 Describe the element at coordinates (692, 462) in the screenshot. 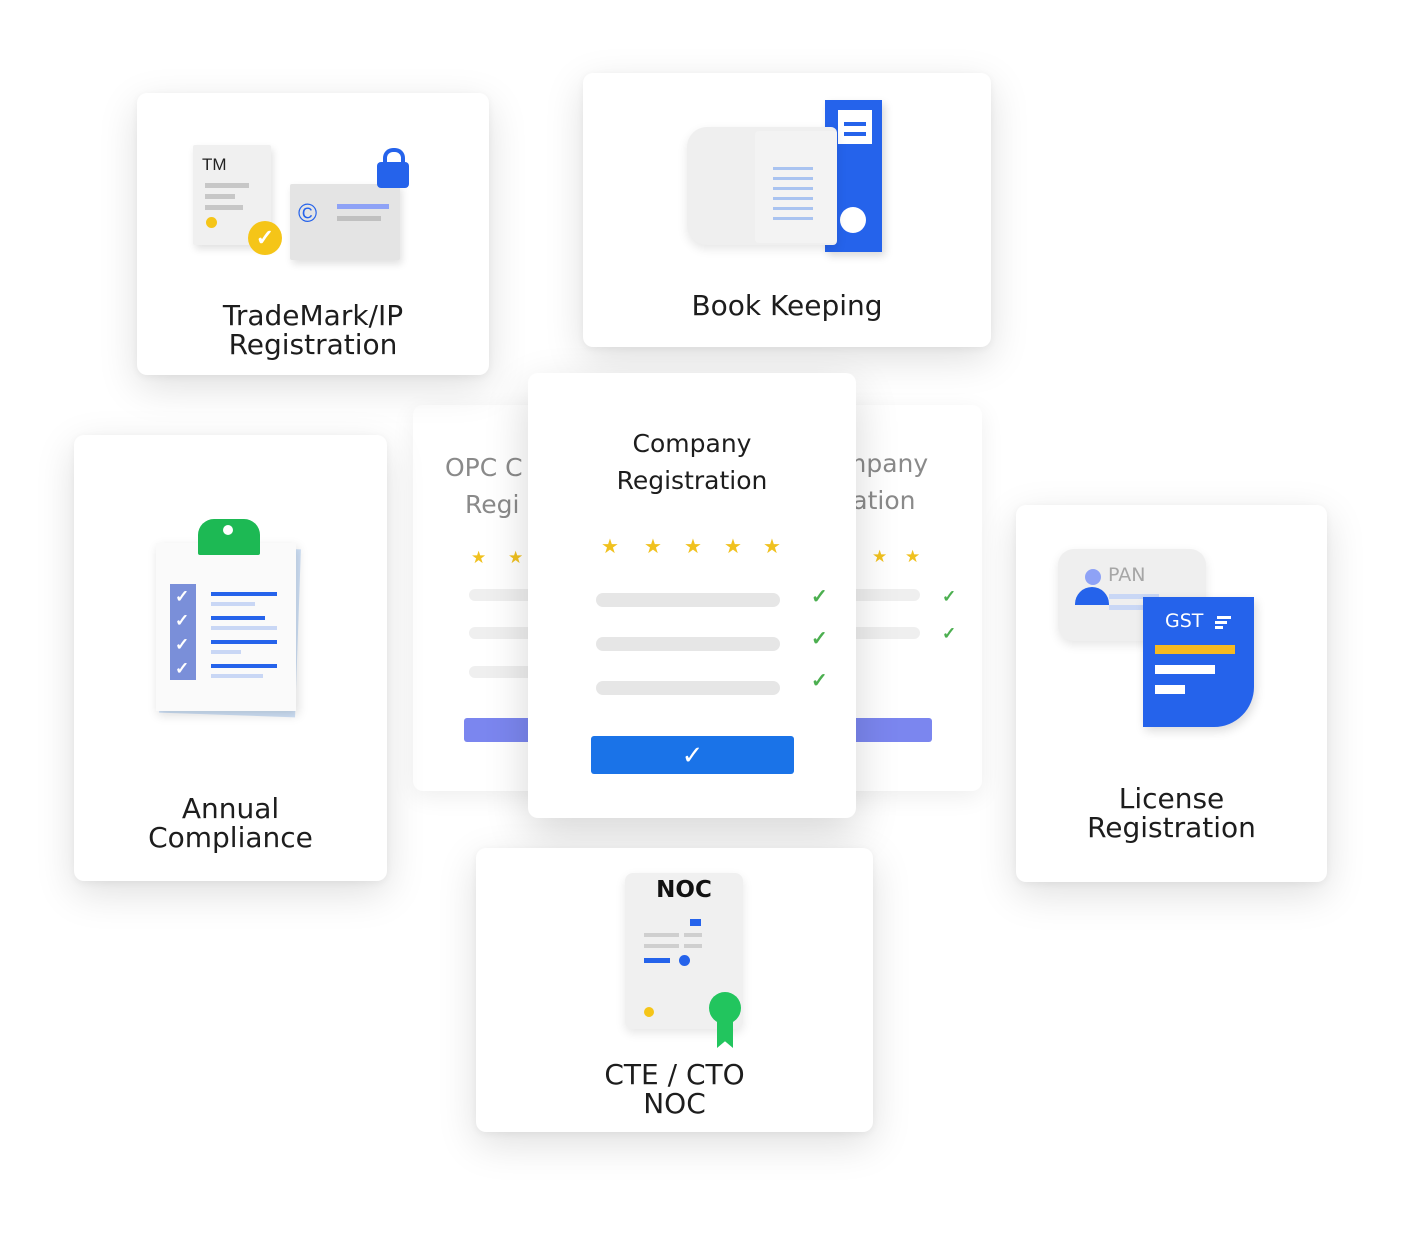

I see `company-title: Company Registration` at that location.